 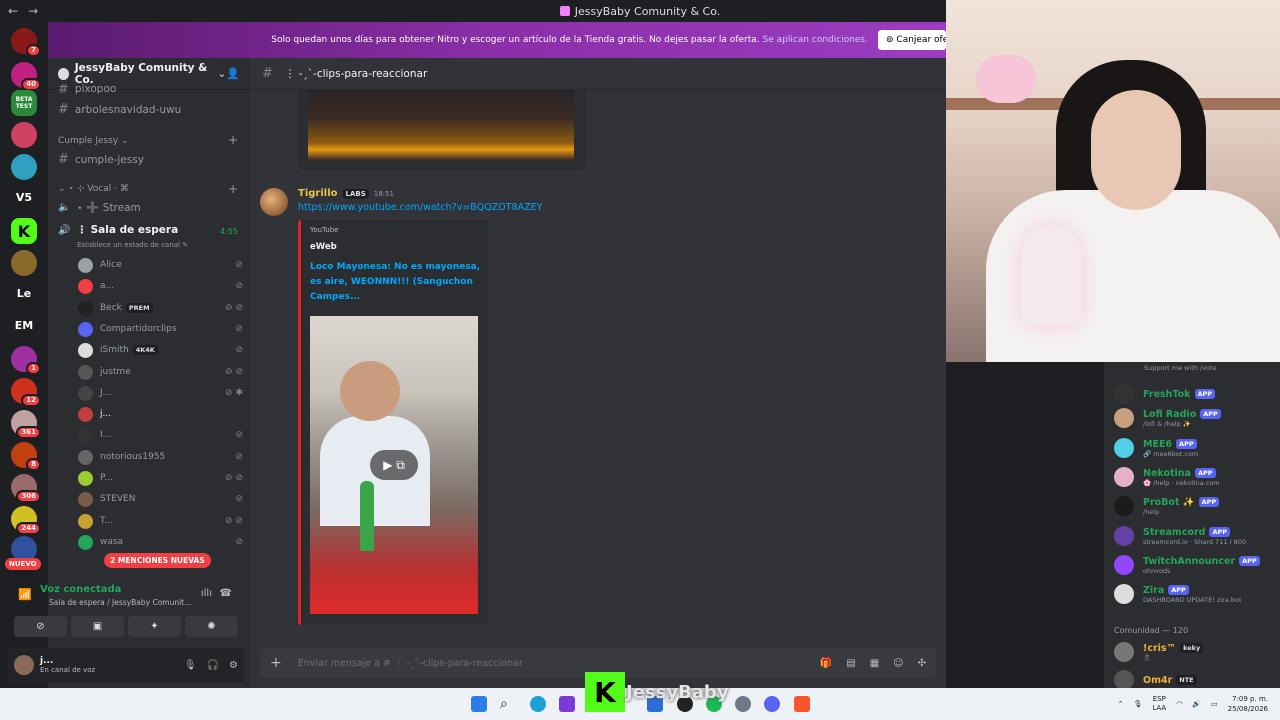 What do you see at coordinates (26, 42) in the screenshot?
I see `server-icon-1: 7` at bounding box center [26, 42].